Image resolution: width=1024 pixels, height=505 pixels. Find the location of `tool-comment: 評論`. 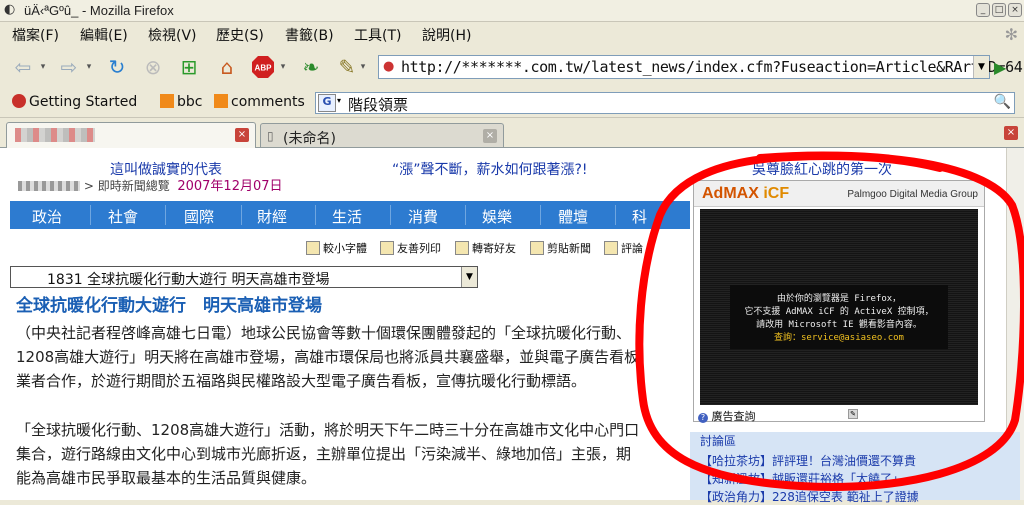

tool-comment: 評論 is located at coordinates (623, 248).